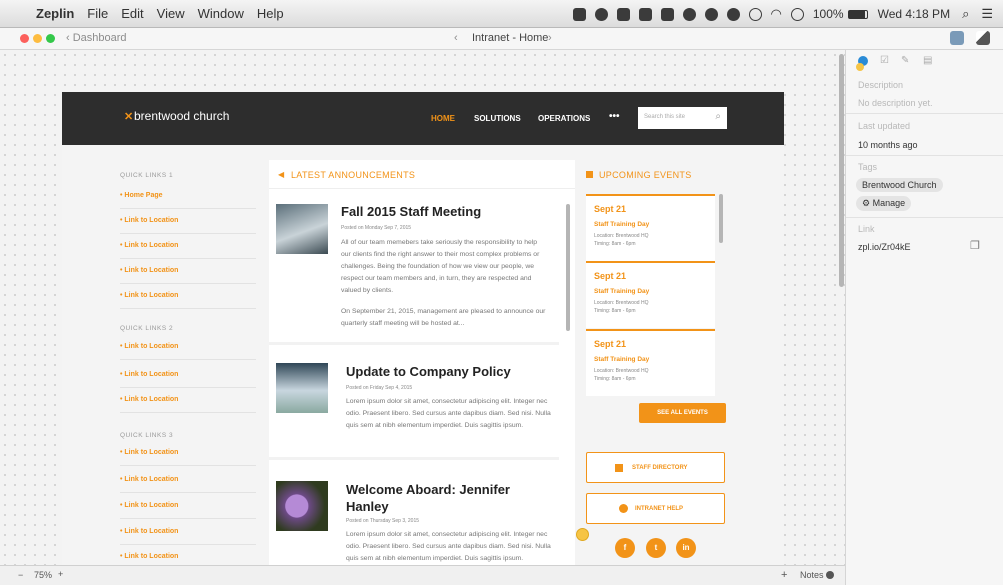  Describe the element at coordinates (812, 575) in the screenshot. I see `notes-label: Notes` at that location.